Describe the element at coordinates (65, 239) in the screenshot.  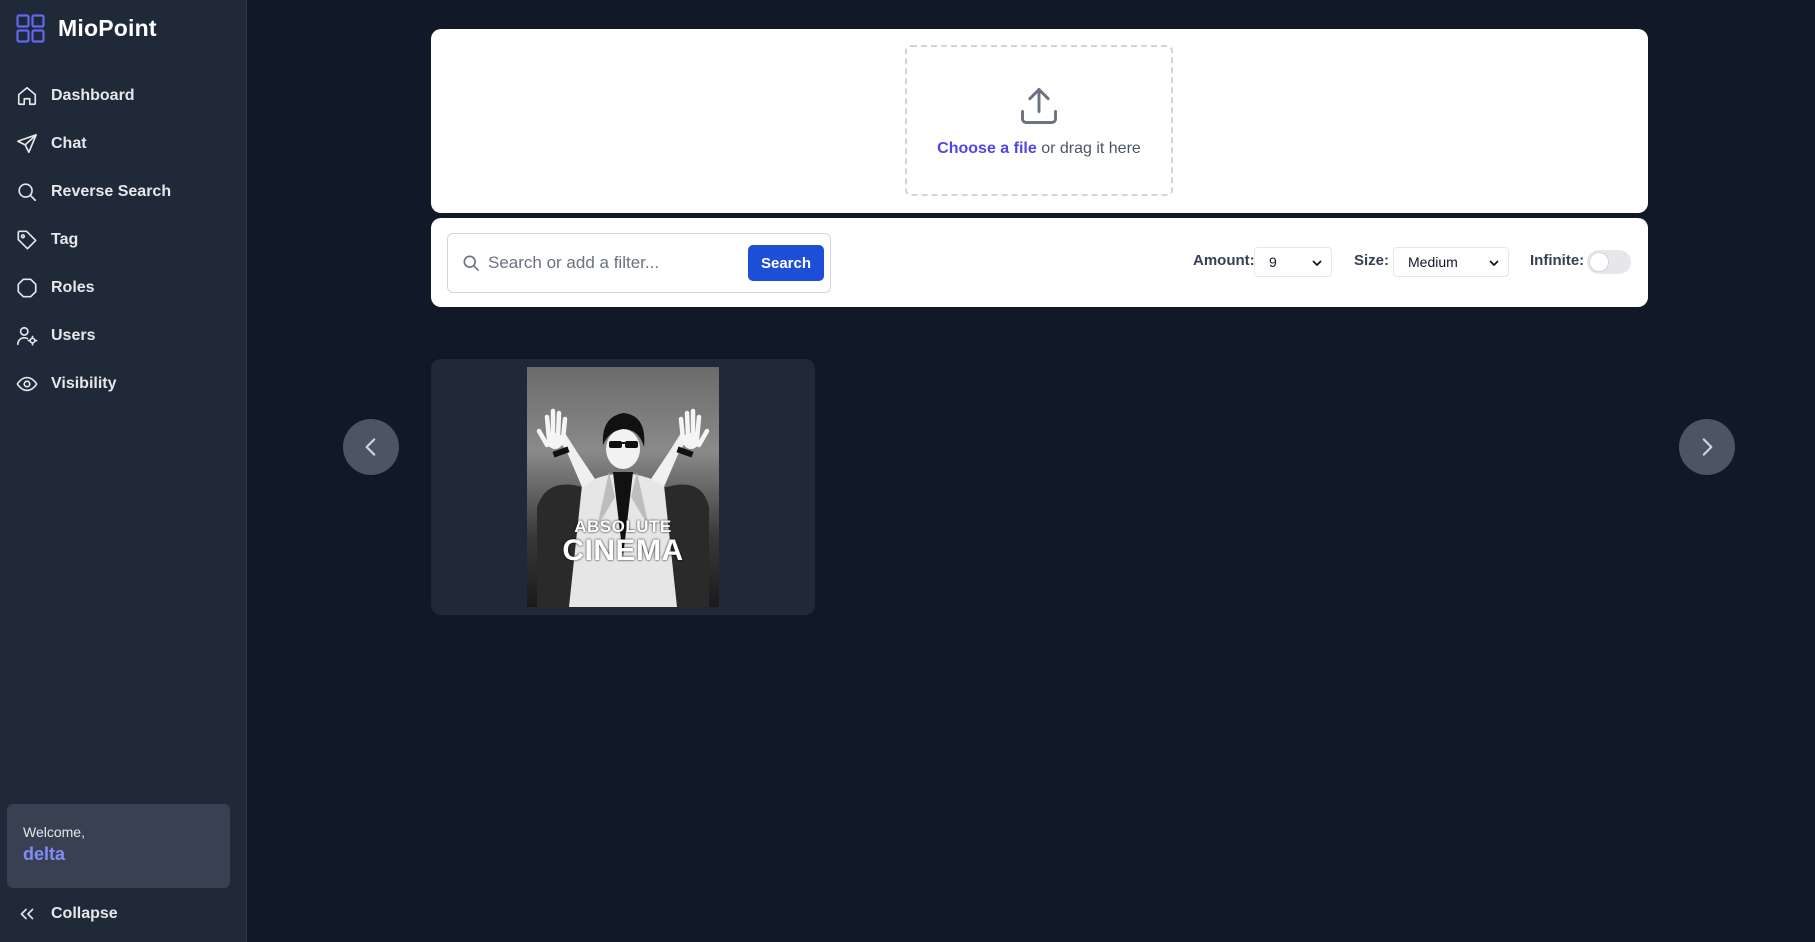
I see `sidebar-item-label: Tag` at that location.